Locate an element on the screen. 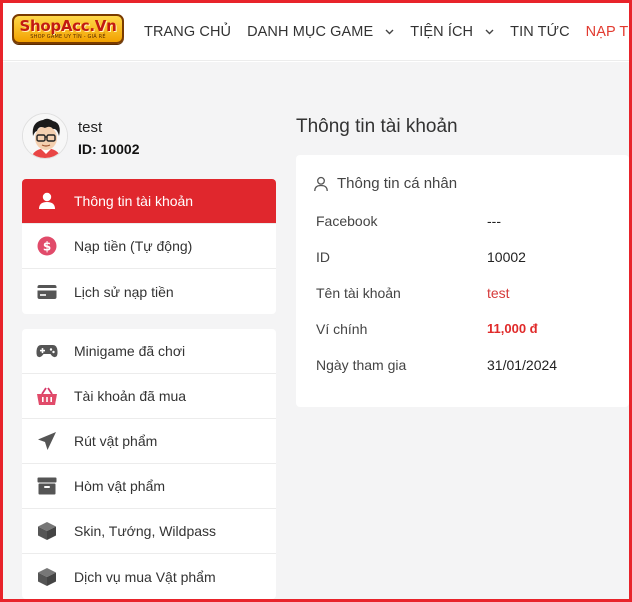 The height and width of the screenshot is (602, 632). nav-item-label: NẠP TIỀN is located at coordinates (608, 32).